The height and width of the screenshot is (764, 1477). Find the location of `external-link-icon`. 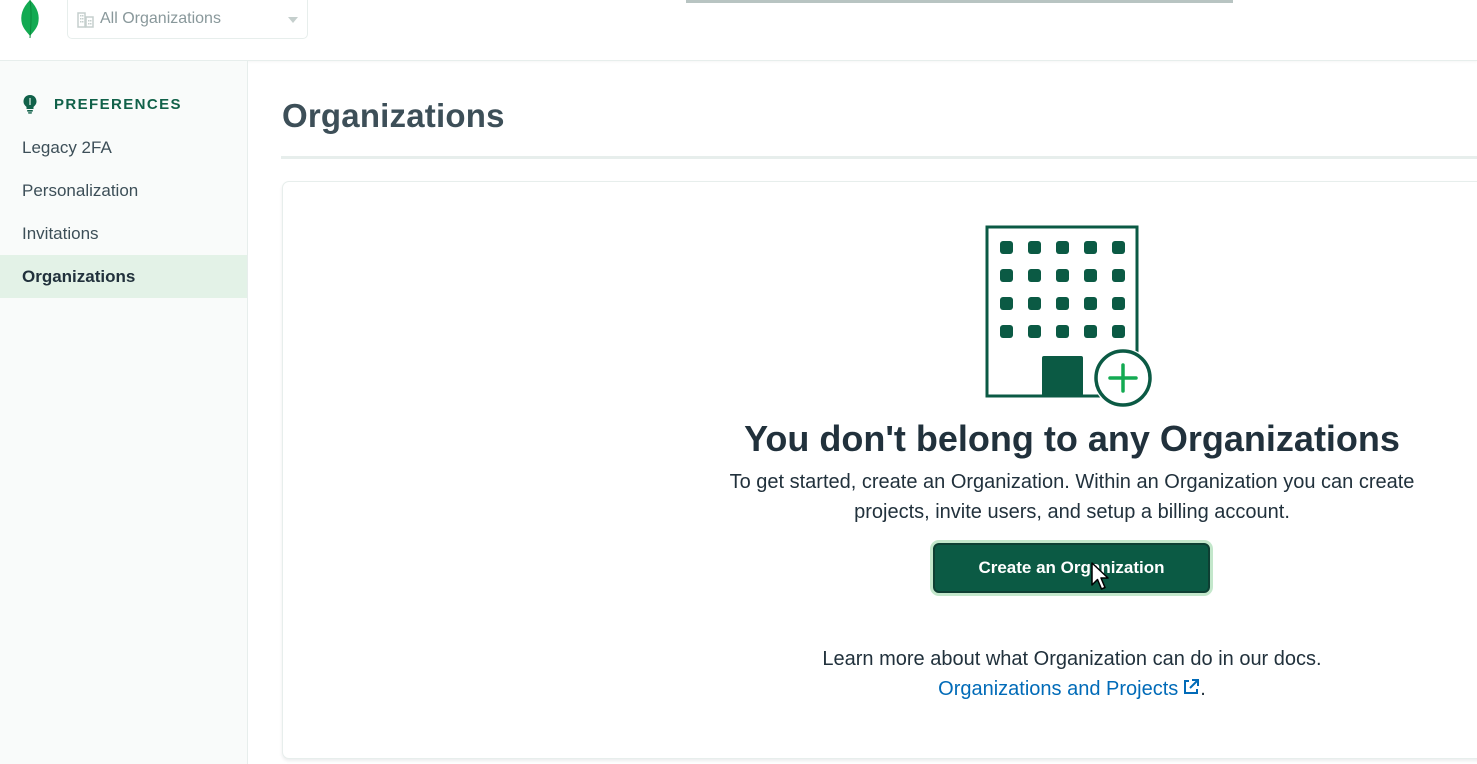

external-link-icon is located at coordinates (1192, 686).